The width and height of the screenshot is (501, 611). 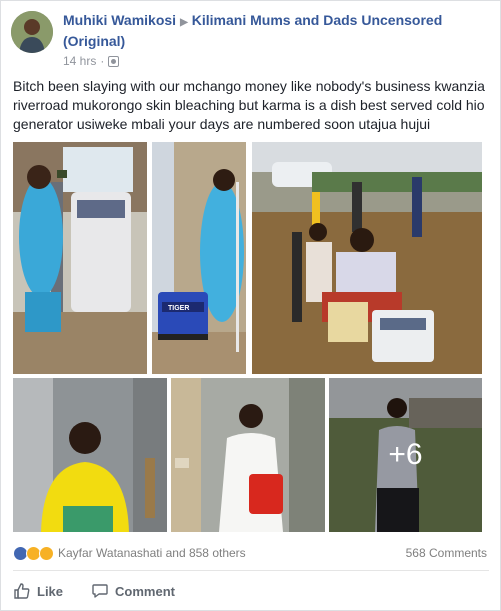 I want to click on comment-button: Comment, so click(x=133, y=591).